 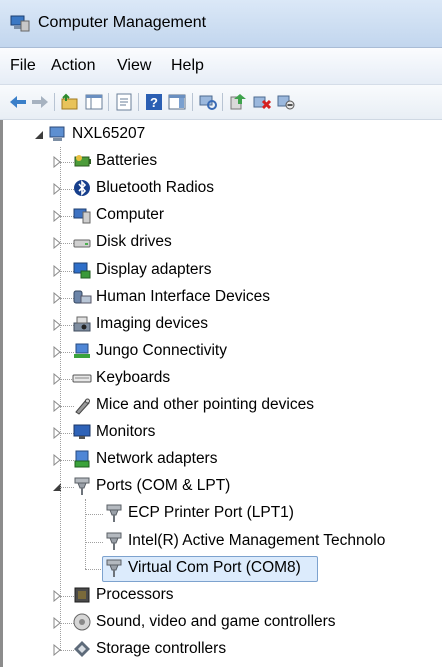 I want to click on network-device-icon, so click(x=82, y=350).